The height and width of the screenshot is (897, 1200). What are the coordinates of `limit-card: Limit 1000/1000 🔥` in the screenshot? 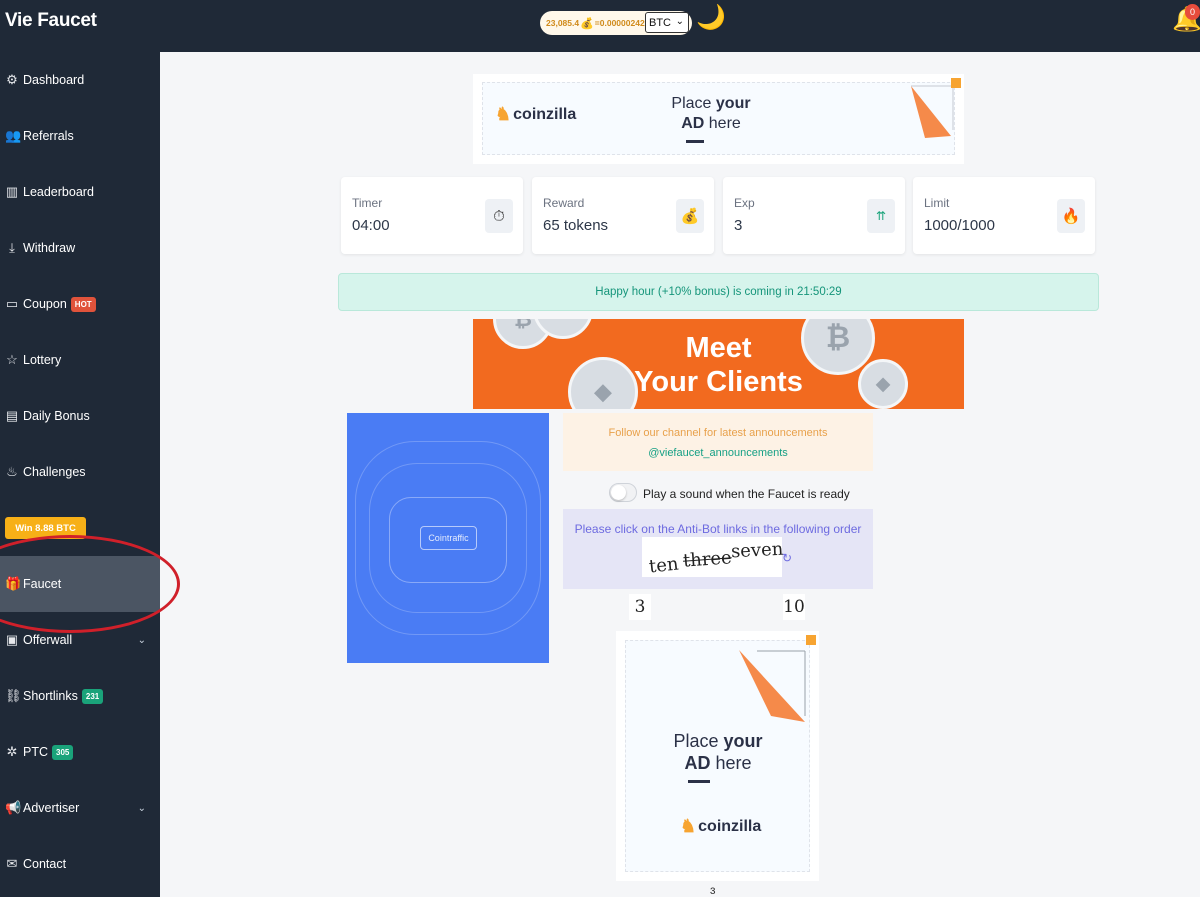 It's located at (1004, 215).